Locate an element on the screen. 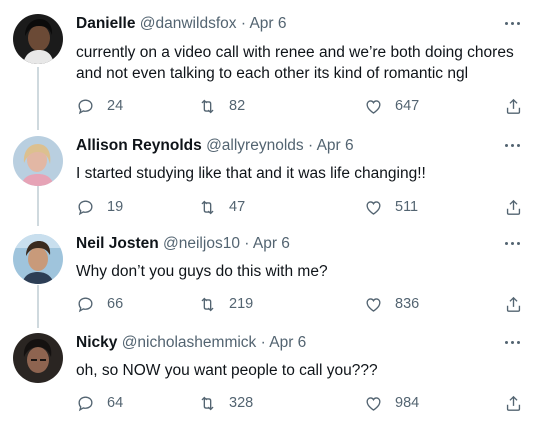 The image size is (540, 425). retweet-count: 47 is located at coordinates (237, 207).